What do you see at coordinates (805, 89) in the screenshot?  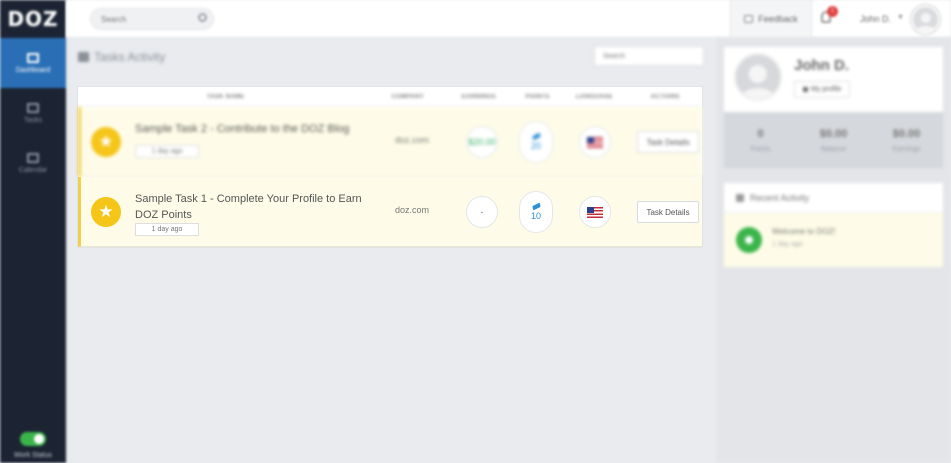 I see `lock-icon` at bounding box center [805, 89].